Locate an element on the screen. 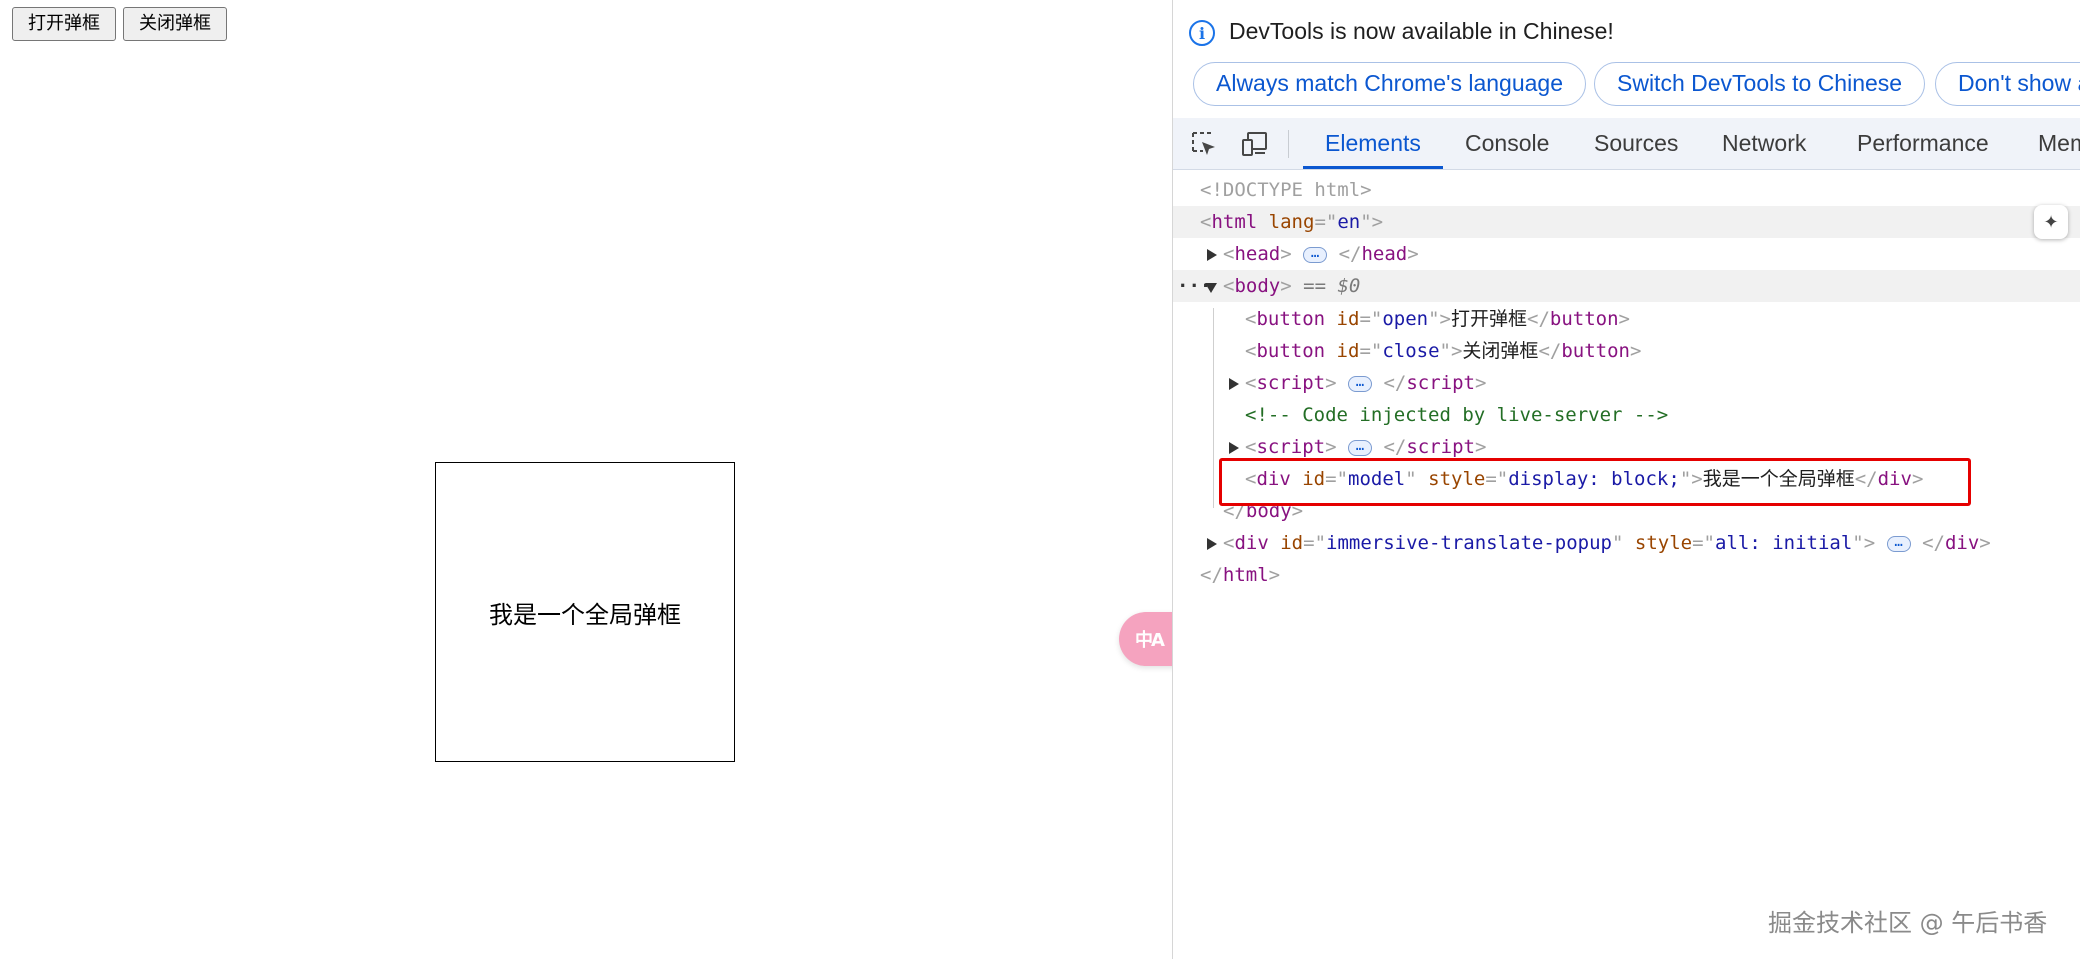  dom-row-button-close: <button id="close">关闭弹框</button> is located at coordinates (1626, 351).